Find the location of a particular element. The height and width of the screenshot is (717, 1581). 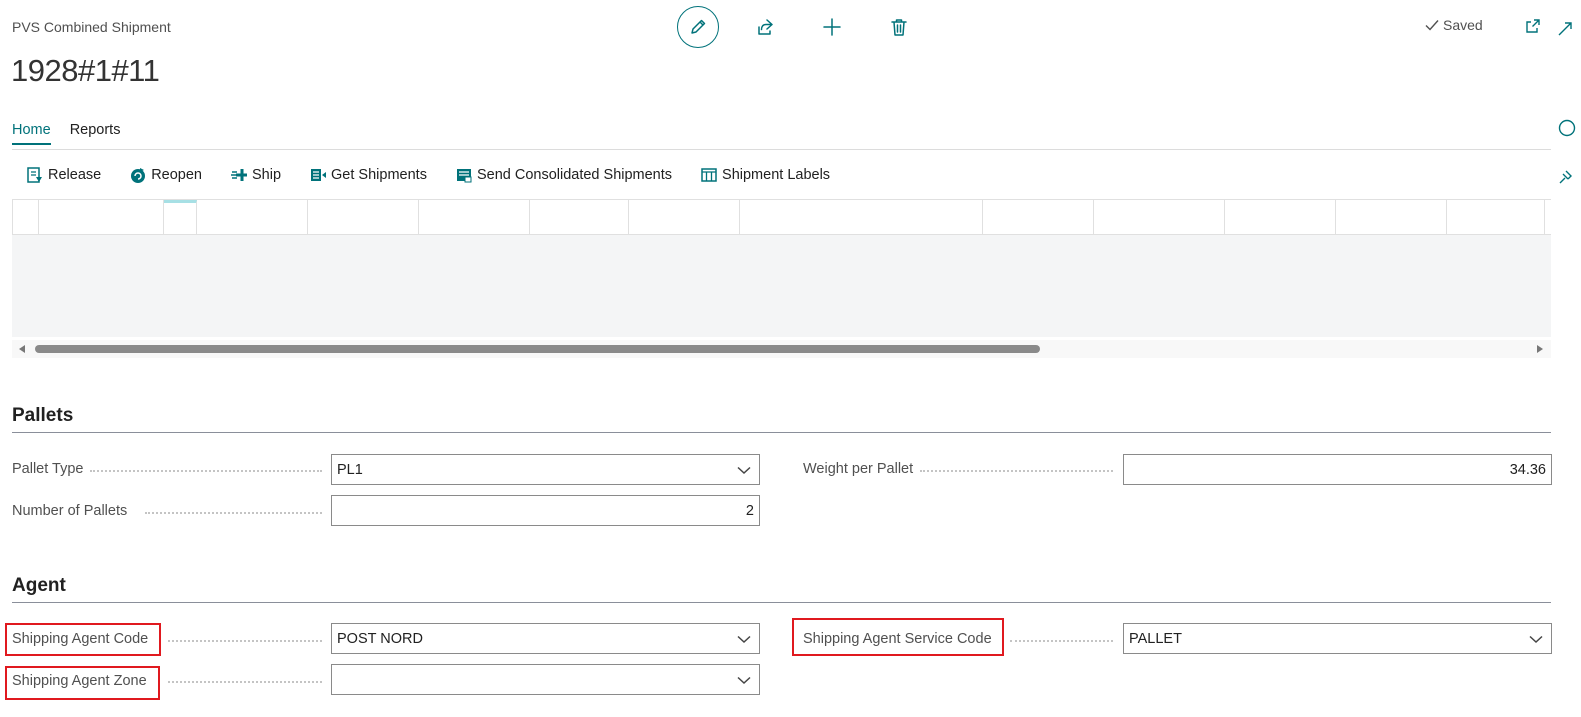

open-in-new-window-icon is located at coordinates (1533, 26).